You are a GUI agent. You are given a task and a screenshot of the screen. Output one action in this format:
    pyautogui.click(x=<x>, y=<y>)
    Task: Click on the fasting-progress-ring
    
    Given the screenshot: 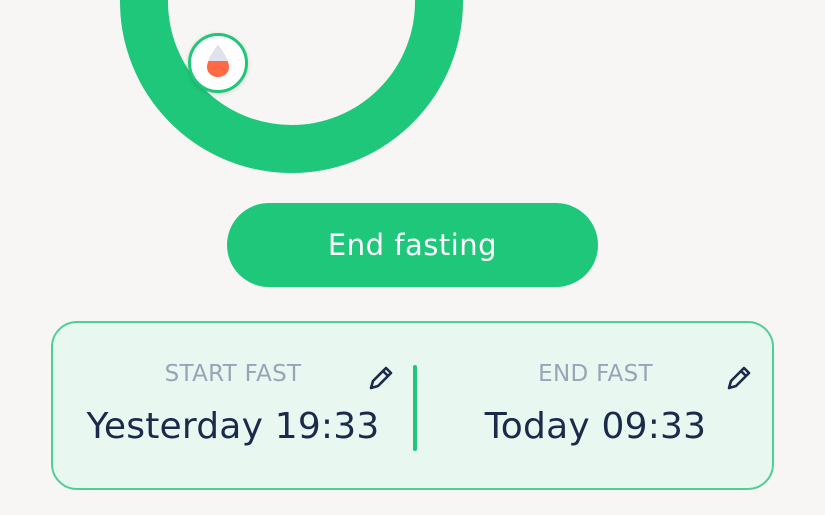 What is the action you would take?
    pyautogui.click(x=291, y=86)
    